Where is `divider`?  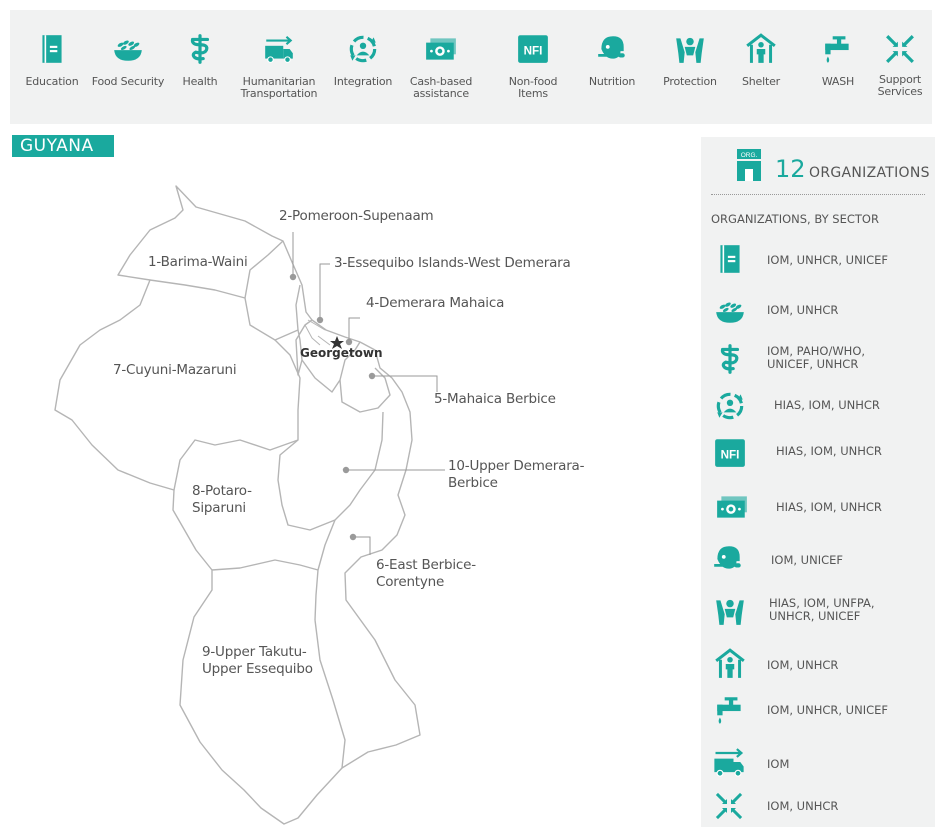
divider is located at coordinates (818, 194).